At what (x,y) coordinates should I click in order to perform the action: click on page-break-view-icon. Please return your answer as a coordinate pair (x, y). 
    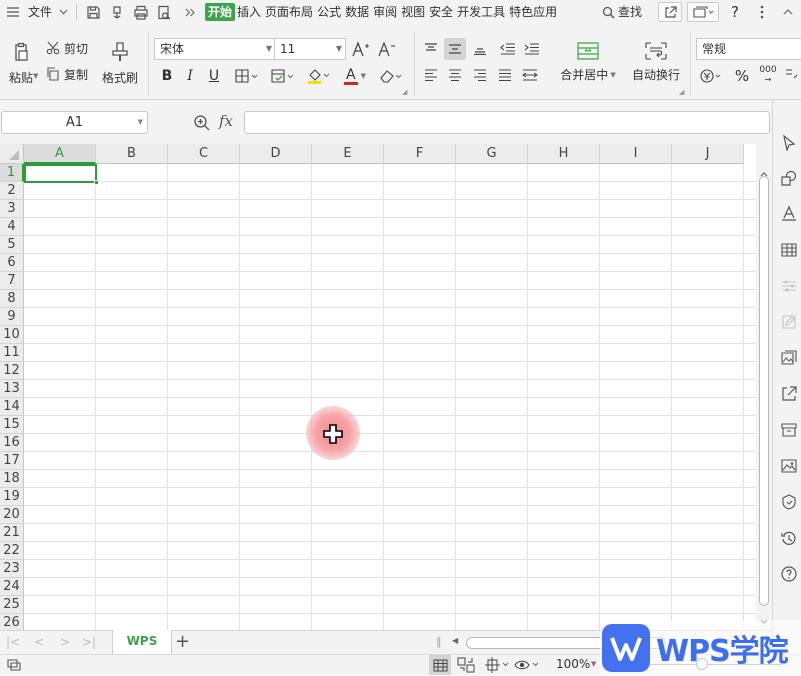
    Looking at the image, I should click on (497, 666).